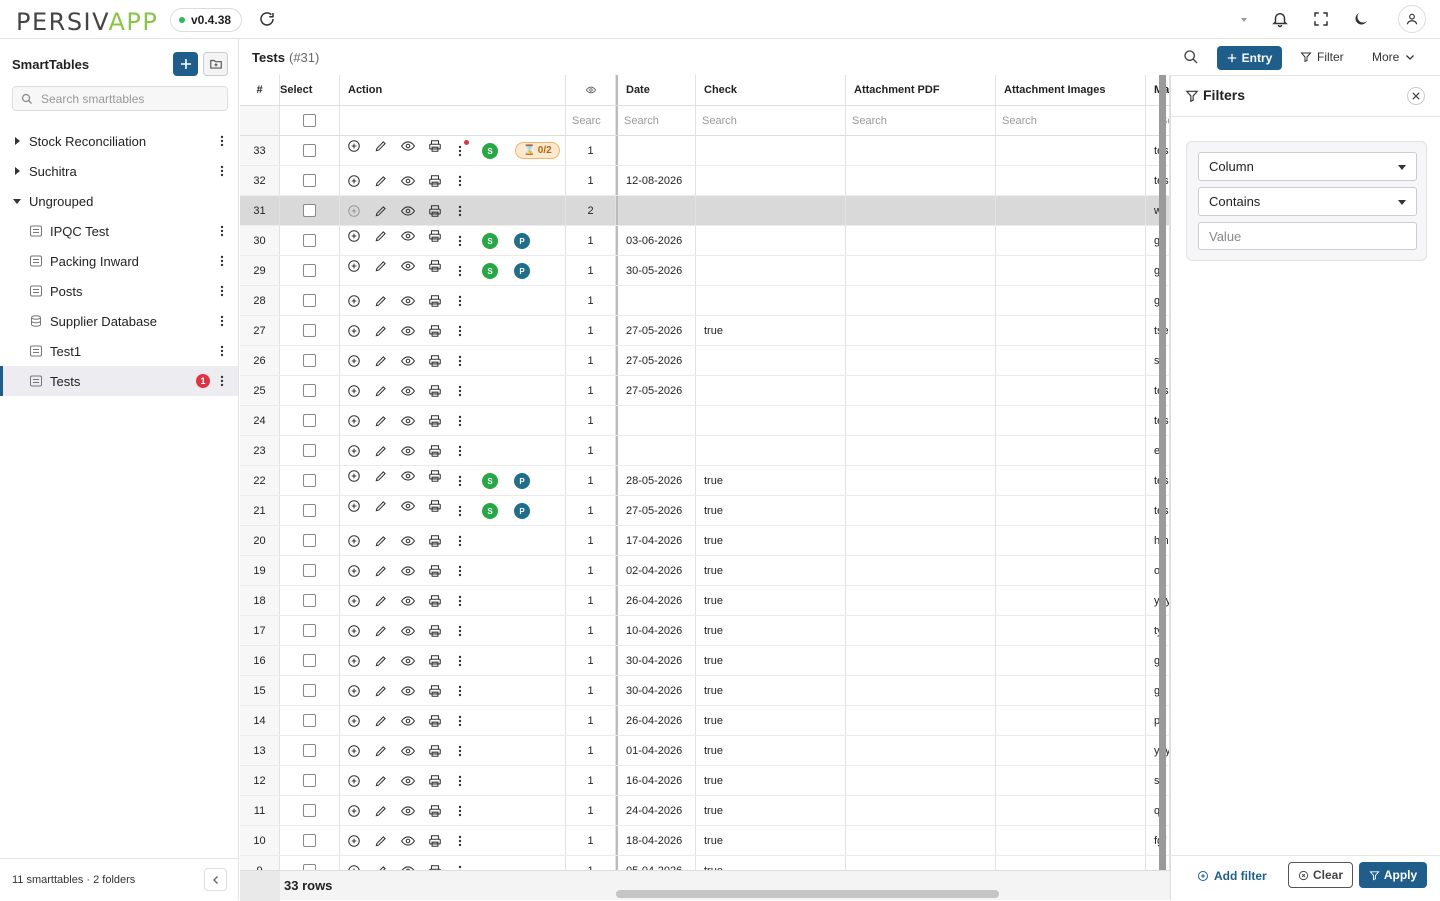  I want to click on app-logo: PERSIVAPP, so click(87, 22).